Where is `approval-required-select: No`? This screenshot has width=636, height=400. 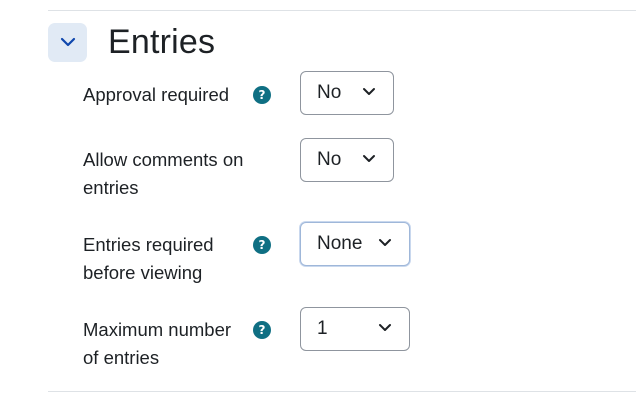
approval-required-select: No is located at coordinates (347, 93).